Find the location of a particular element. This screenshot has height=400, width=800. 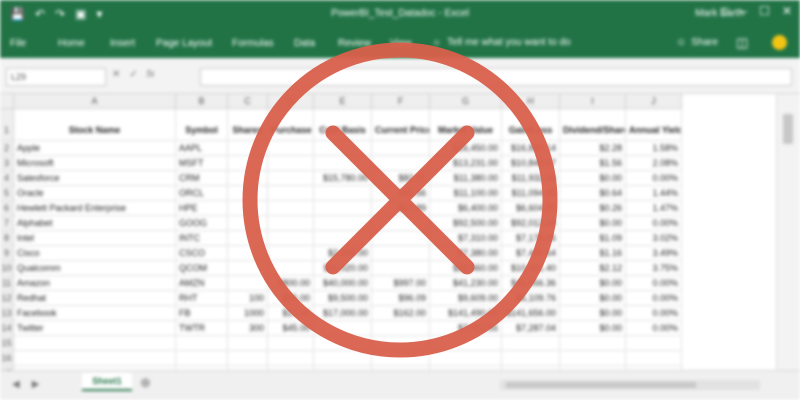

column-header: E is located at coordinates (343, 101).